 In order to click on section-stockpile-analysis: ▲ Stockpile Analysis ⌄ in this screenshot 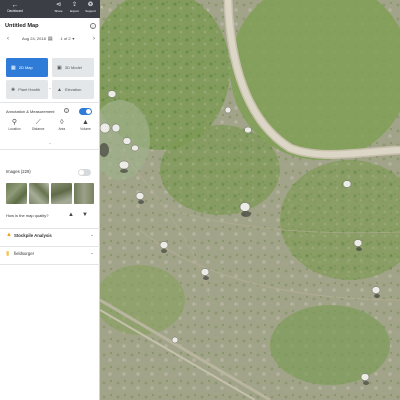, I will do `click(50, 235)`.